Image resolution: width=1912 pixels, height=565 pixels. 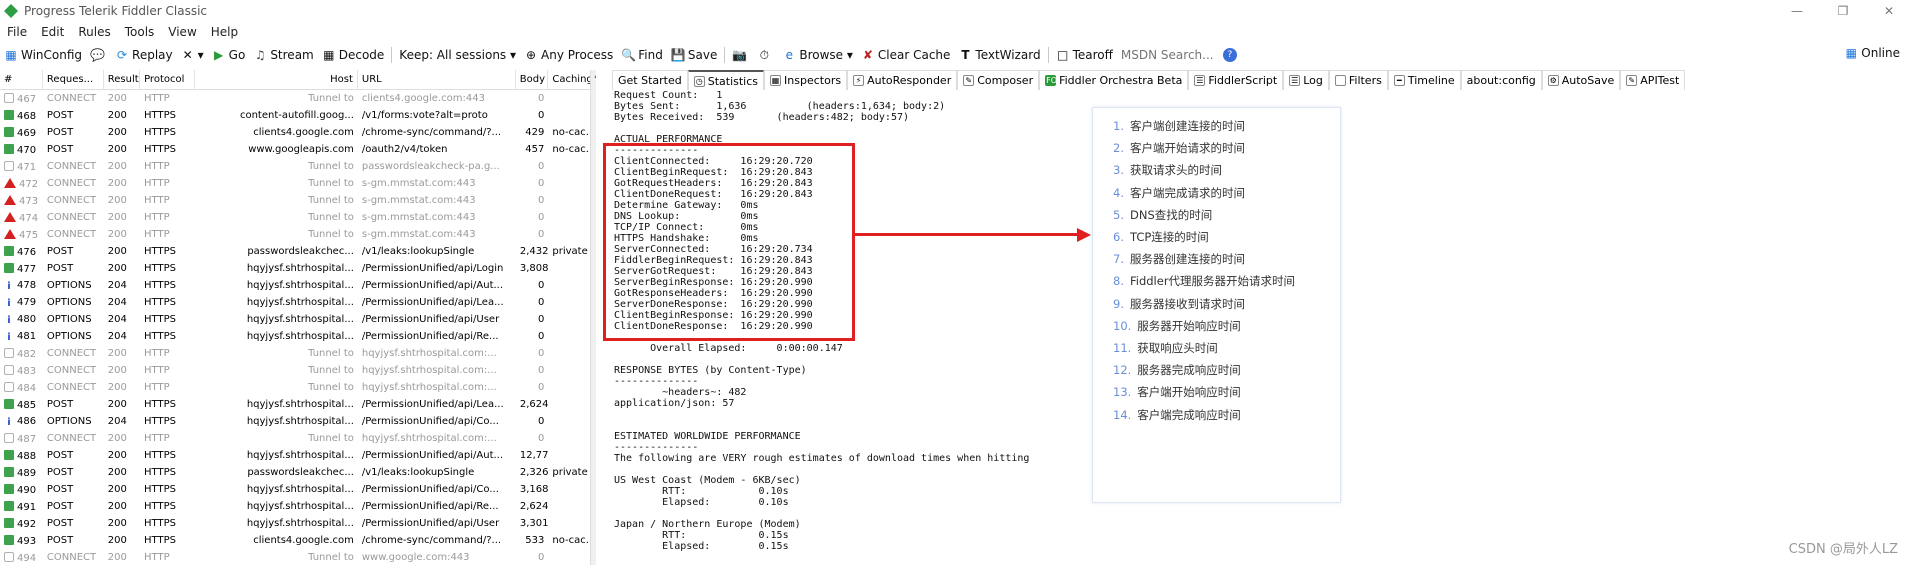 I want to click on online-status: ▦ Online, so click(x=1872, y=53).